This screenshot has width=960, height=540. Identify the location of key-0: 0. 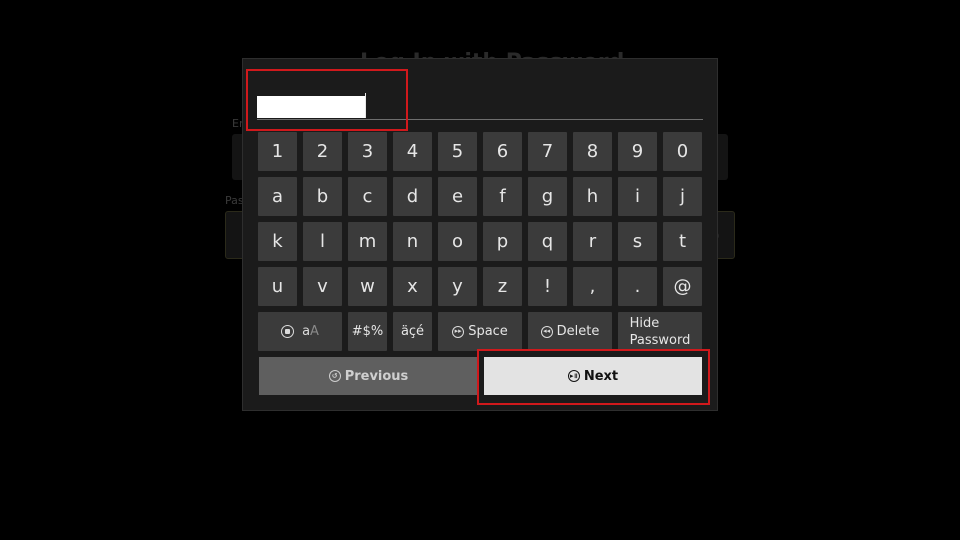
(682, 151).